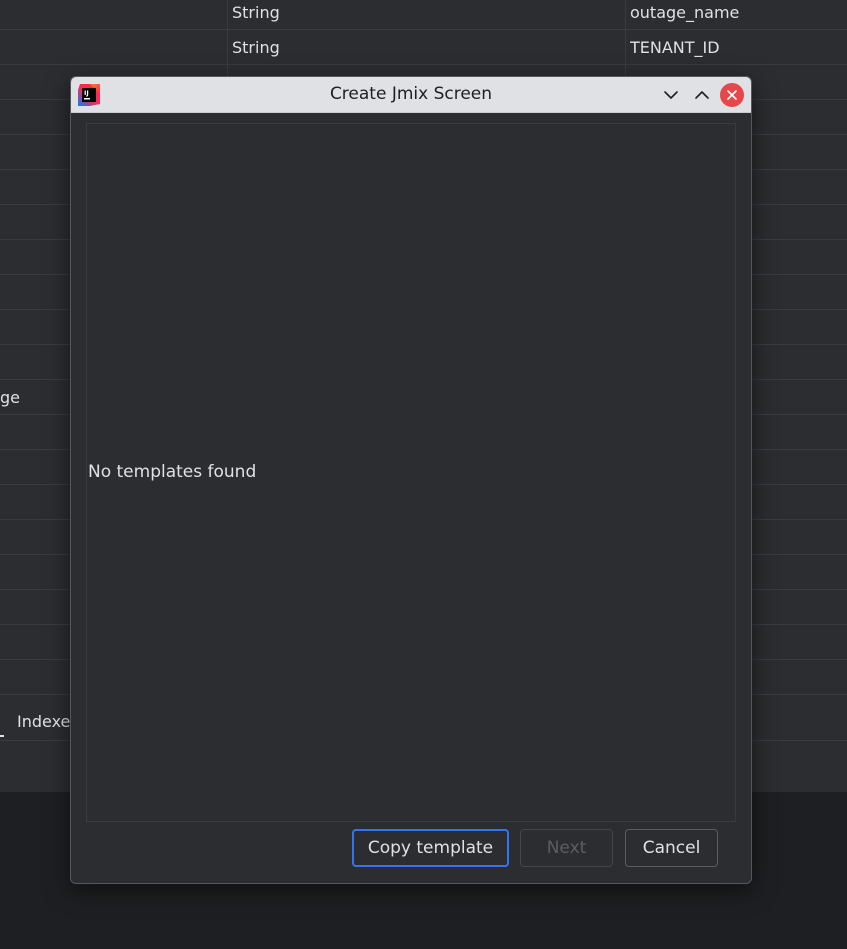 The width and height of the screenshot is (847, 949). I want to click on background-tab-marker, so click(2, 736).